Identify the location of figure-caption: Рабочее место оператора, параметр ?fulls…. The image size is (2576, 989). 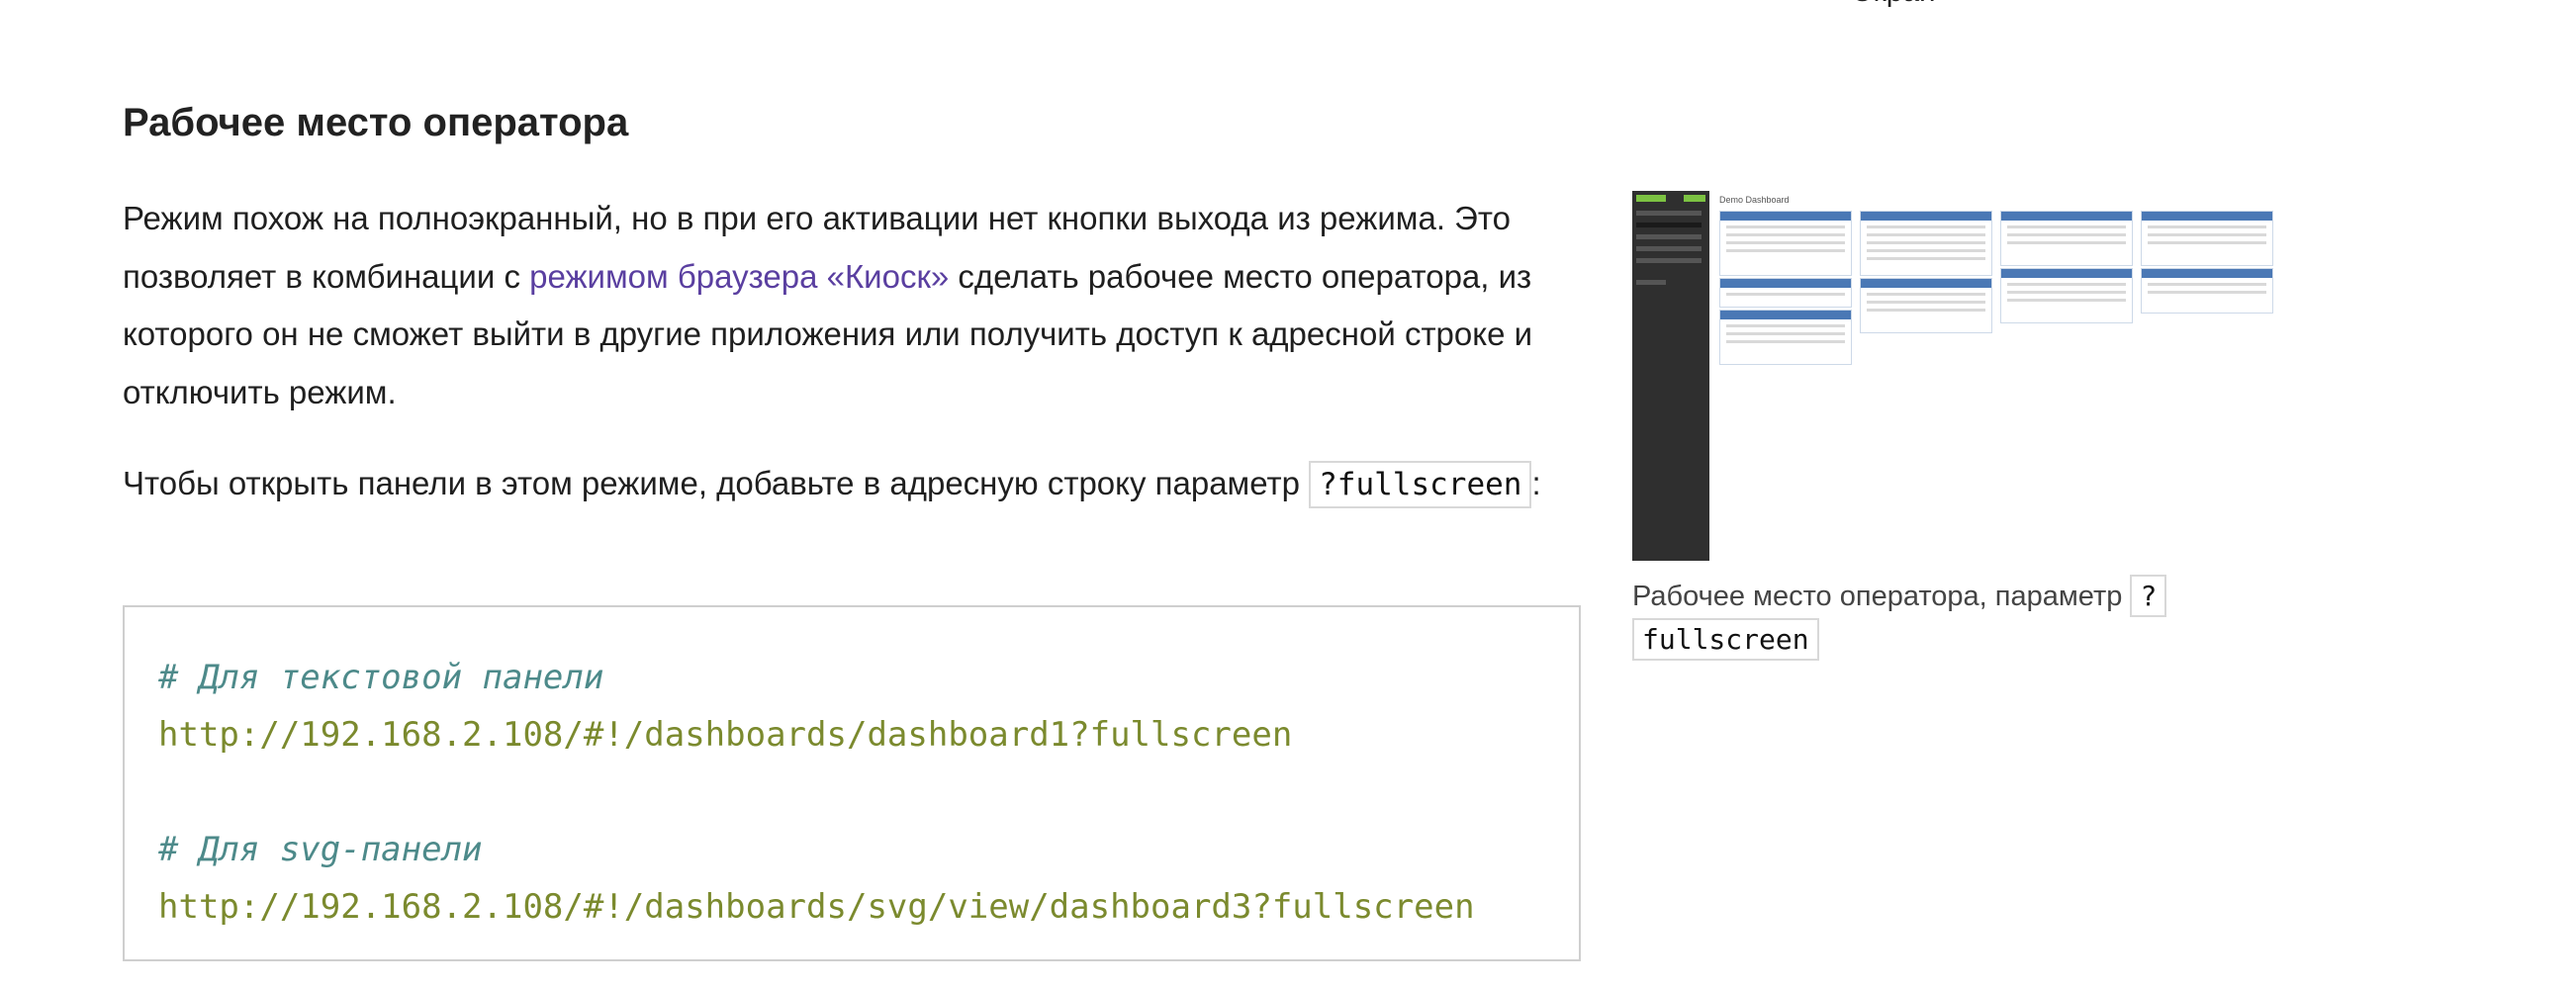
(1929, 619).